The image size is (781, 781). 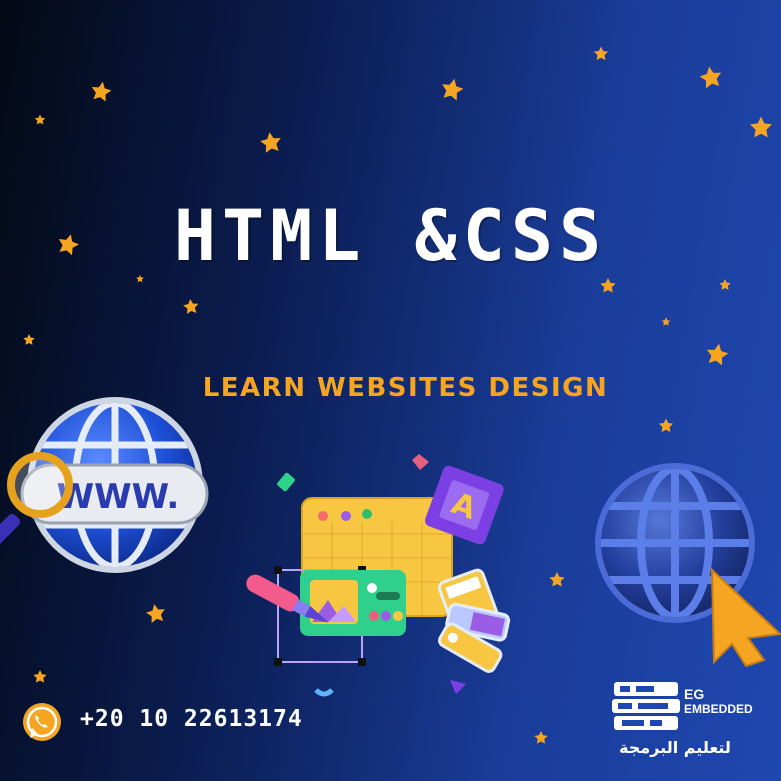 What do you see at coordinates (718, 709) in the screenshot?
I see `logo-line2: EMBEDDED` at bounding box center [718, 709].